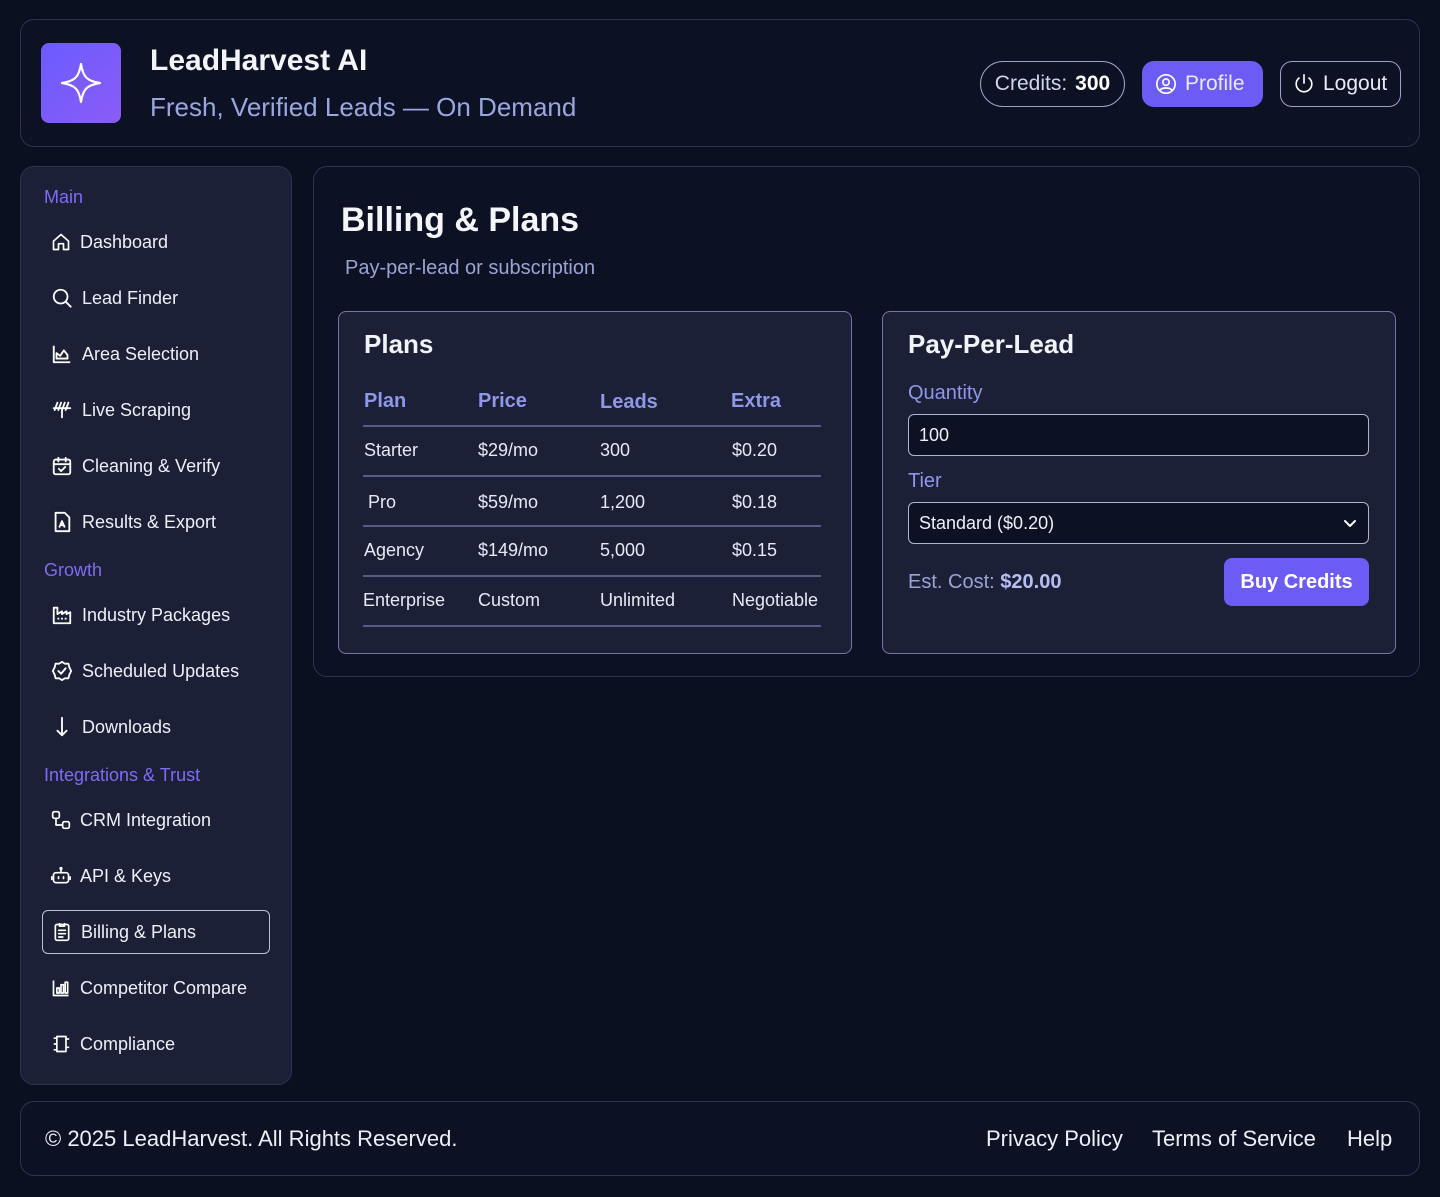  Describe the element at coordinates (139, 931) in the screenshot. I see `sidebar-item-label: Billing & Plans` at that location.